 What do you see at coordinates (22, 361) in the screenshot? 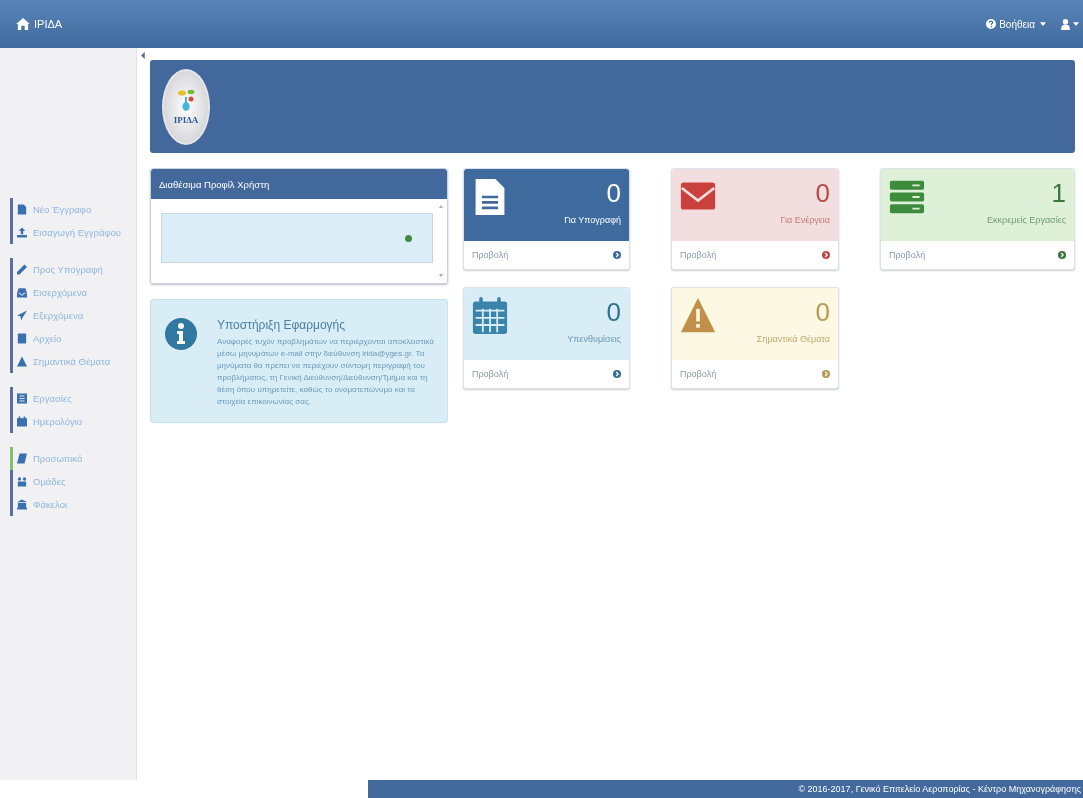
I see `warning-icon` at bounding box center [22, 361].